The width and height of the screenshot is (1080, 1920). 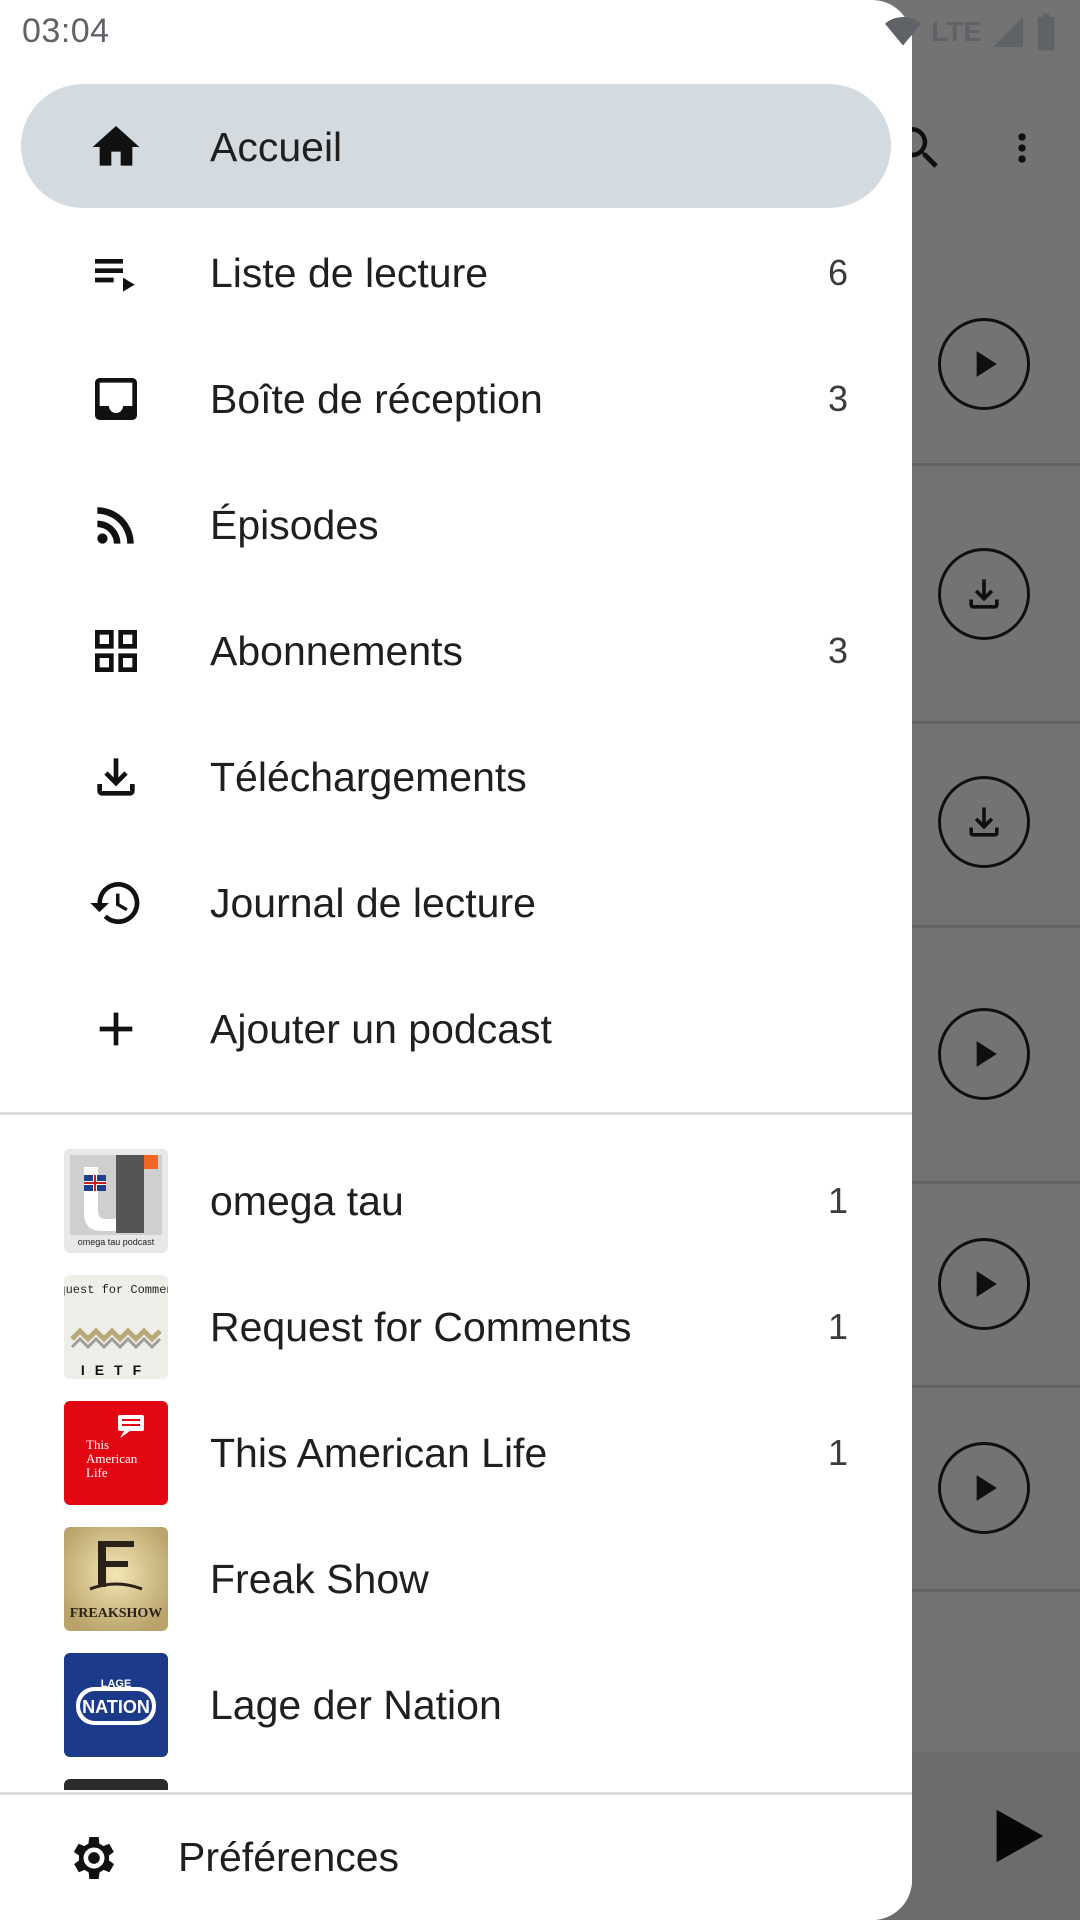 I want to click on svg-text: IETF, so click(x=116, y=1370).